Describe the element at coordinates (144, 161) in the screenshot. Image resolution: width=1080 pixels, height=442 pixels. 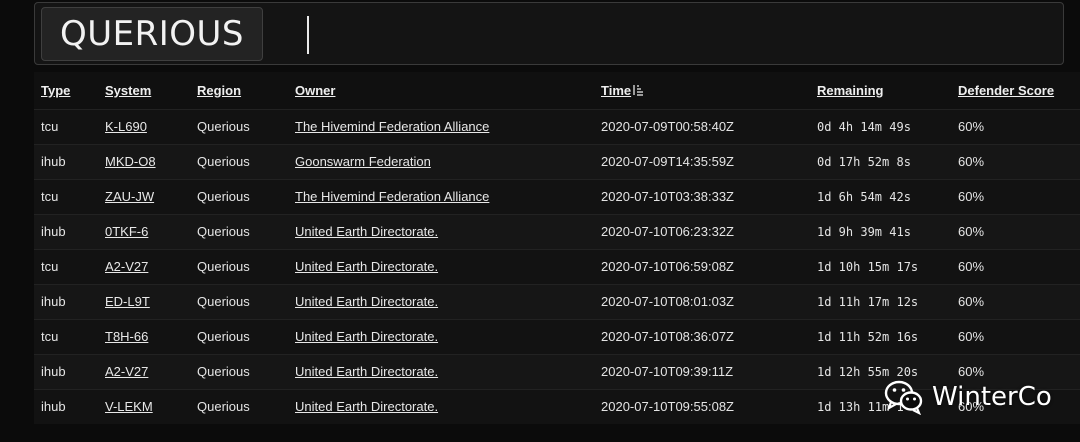
I see `cell-system-link: MKD-O8` at that location.